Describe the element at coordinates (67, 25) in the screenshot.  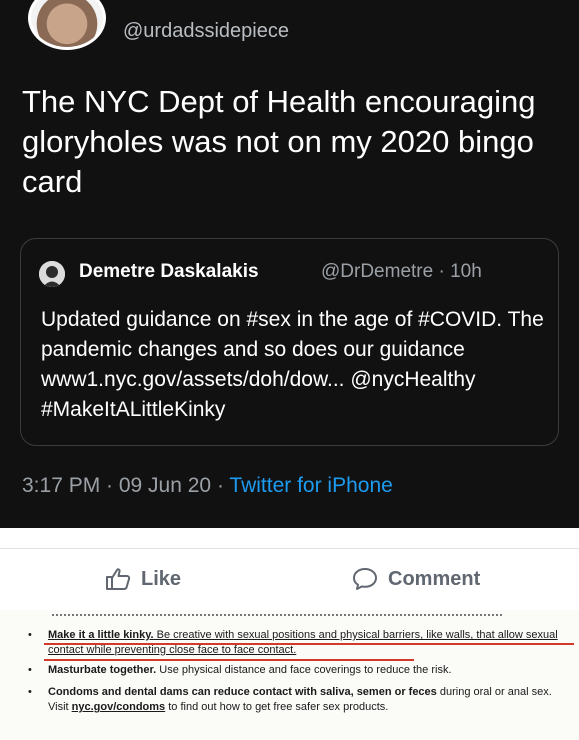
I see `avatar` at that location.